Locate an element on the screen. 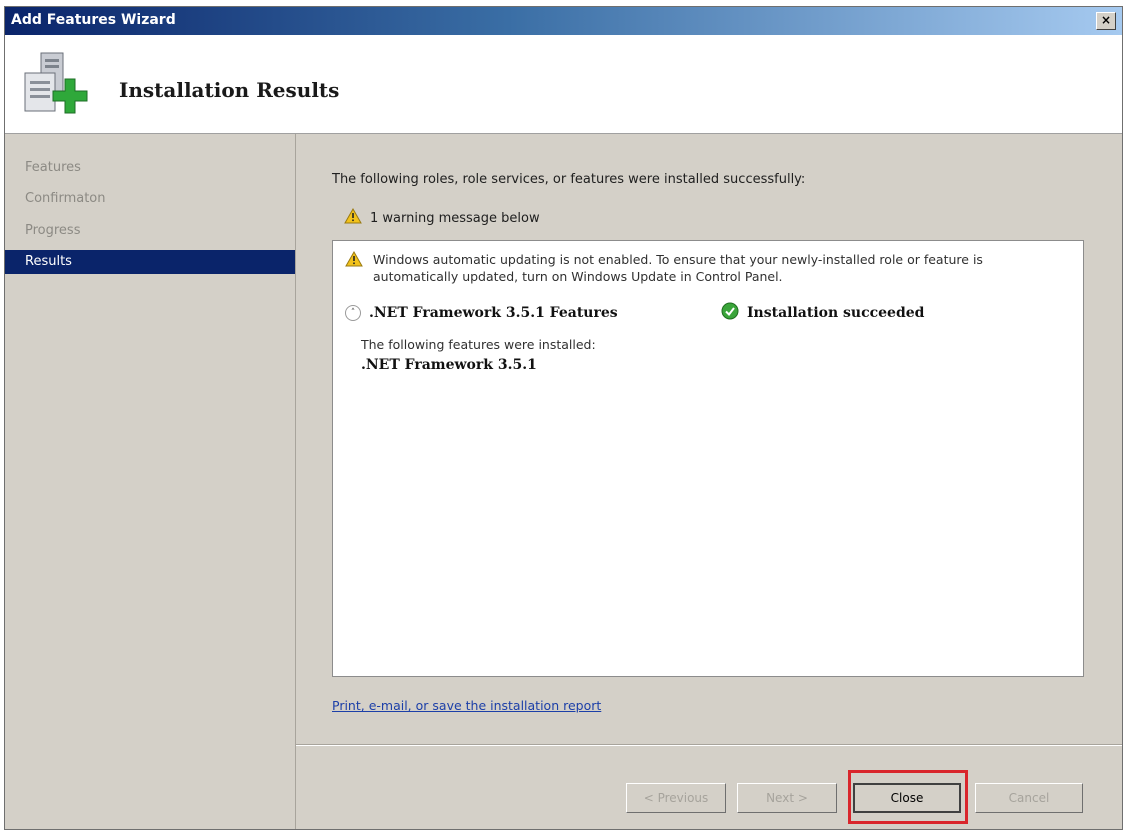  feature-name: .NET Framework 3.5.1 Features is located at coordinates (493, 313).